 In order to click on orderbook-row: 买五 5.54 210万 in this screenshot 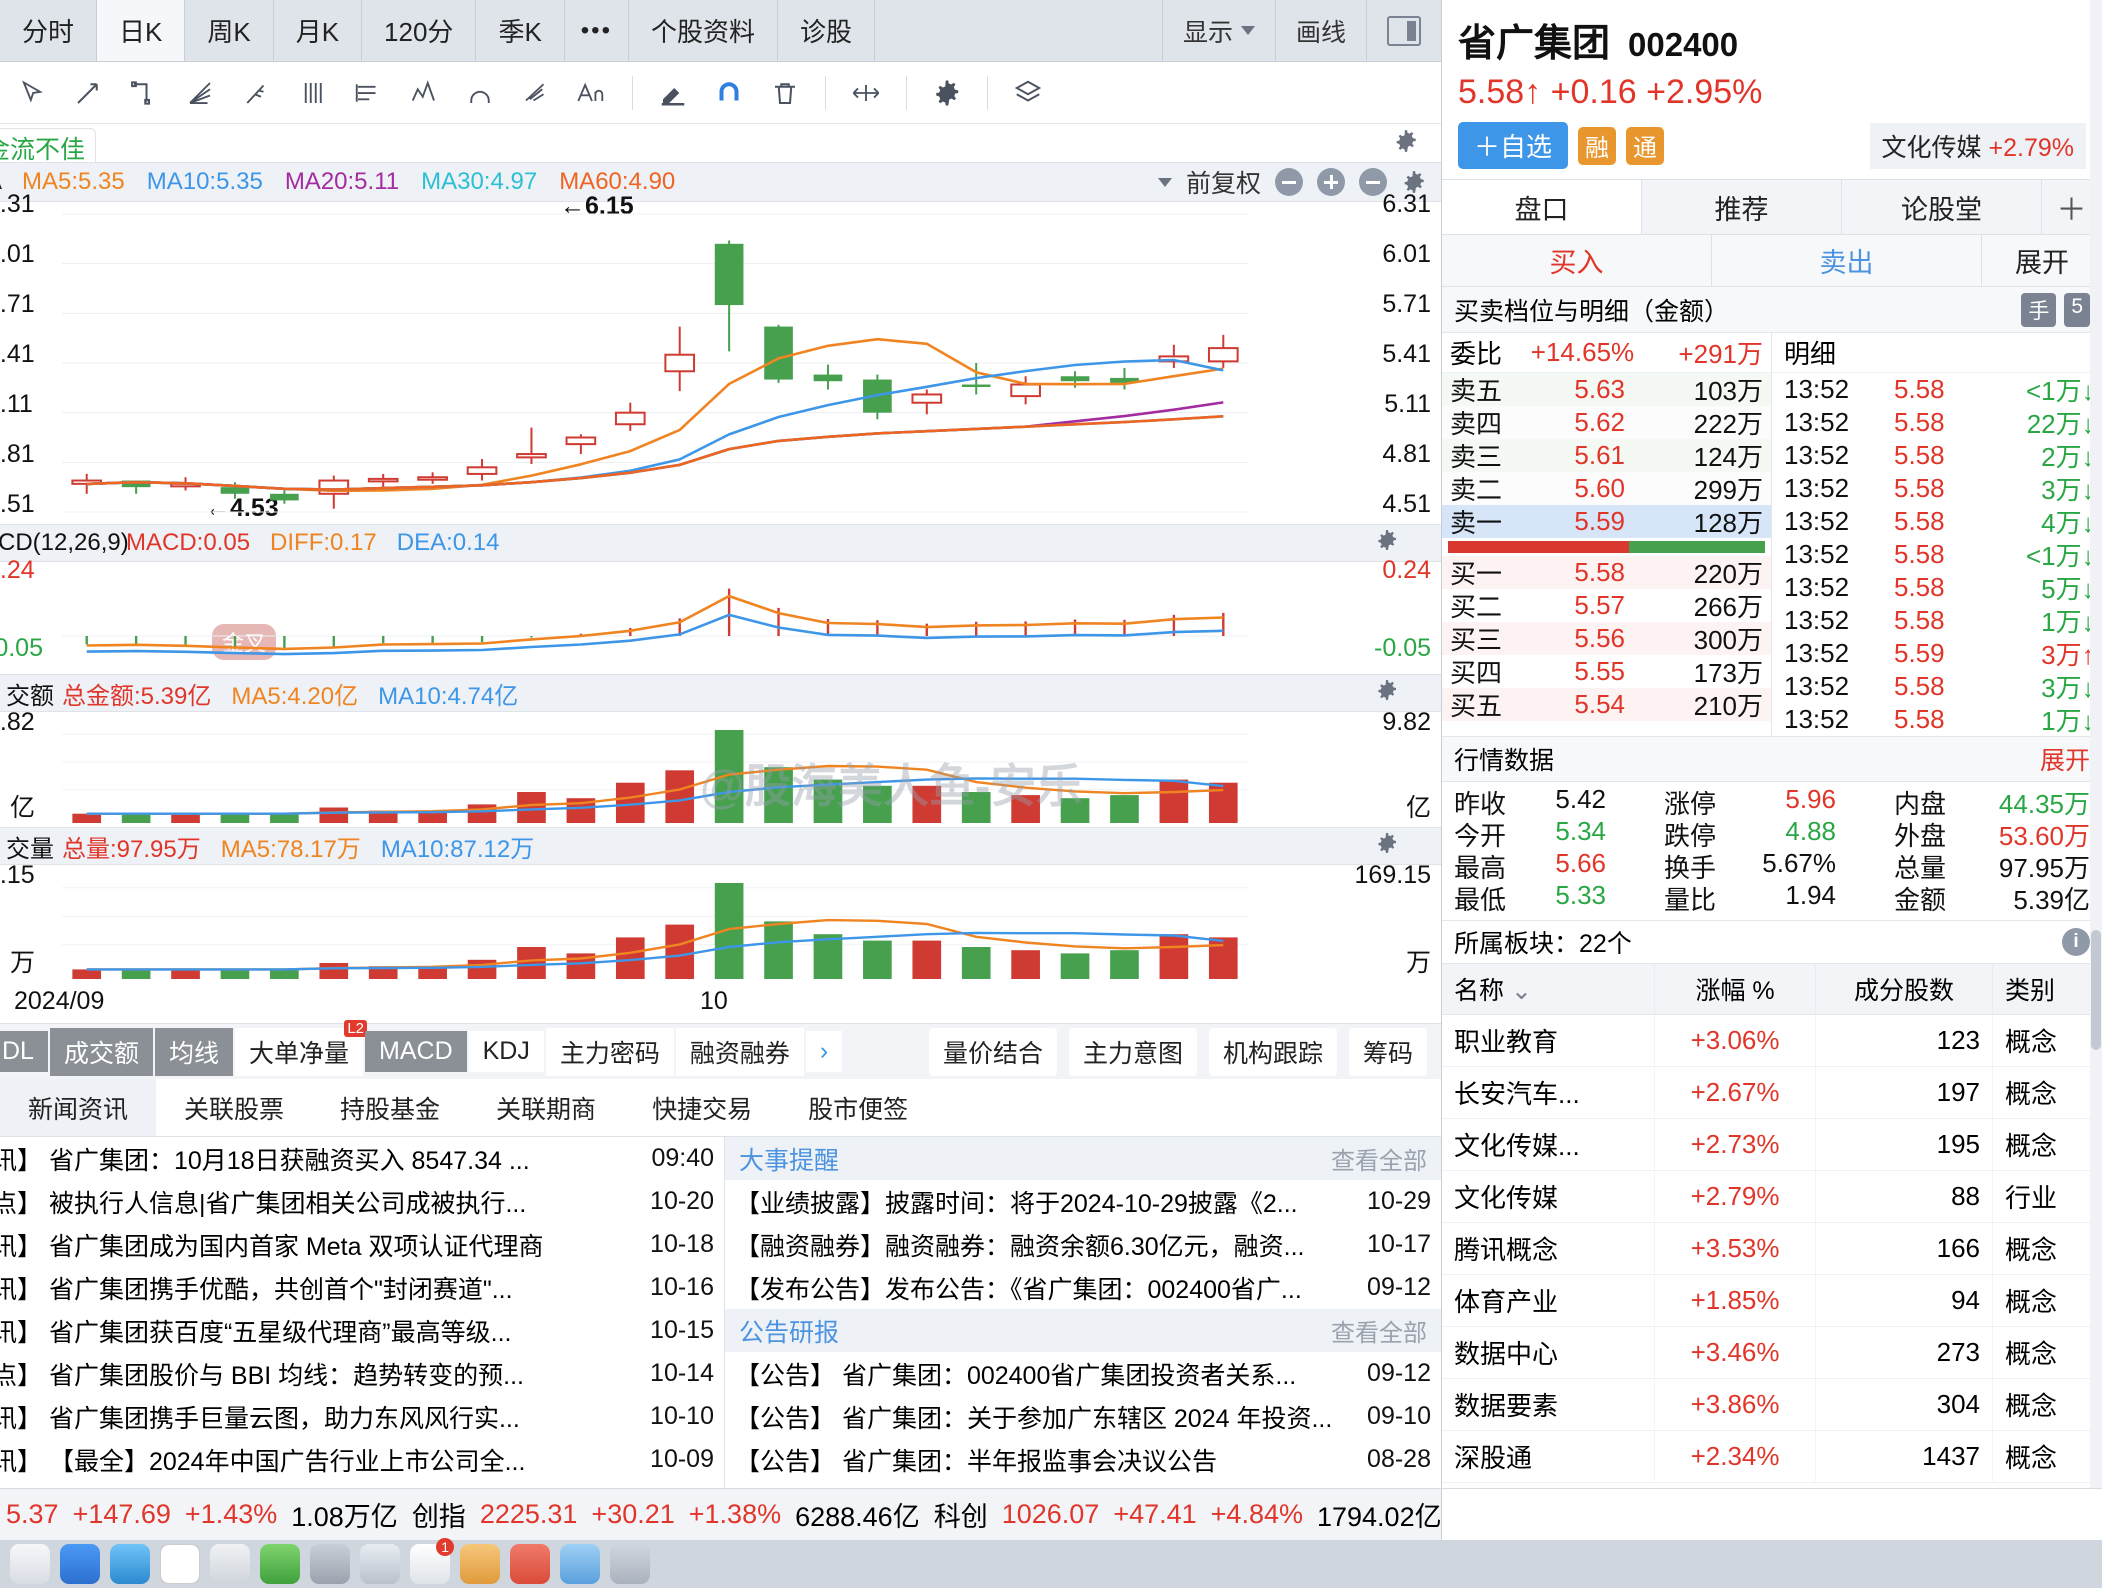, I will do `click(1606, 704)`.